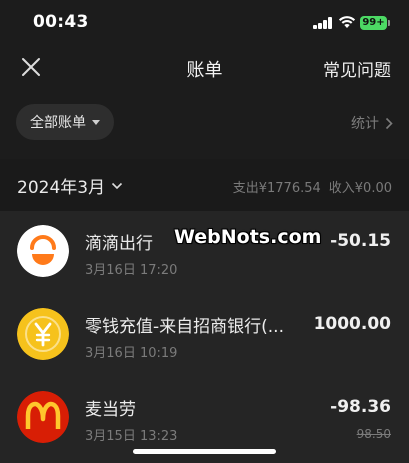  I want to click on cellular-signal-icon, so click(323, 23).